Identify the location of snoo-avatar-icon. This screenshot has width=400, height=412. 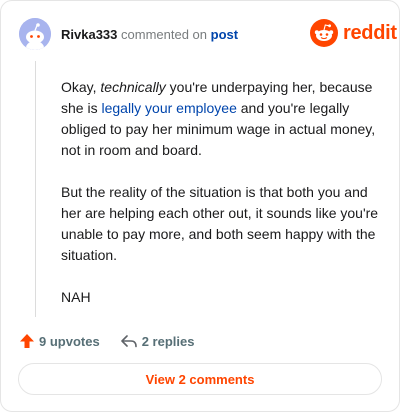
(35, 34).